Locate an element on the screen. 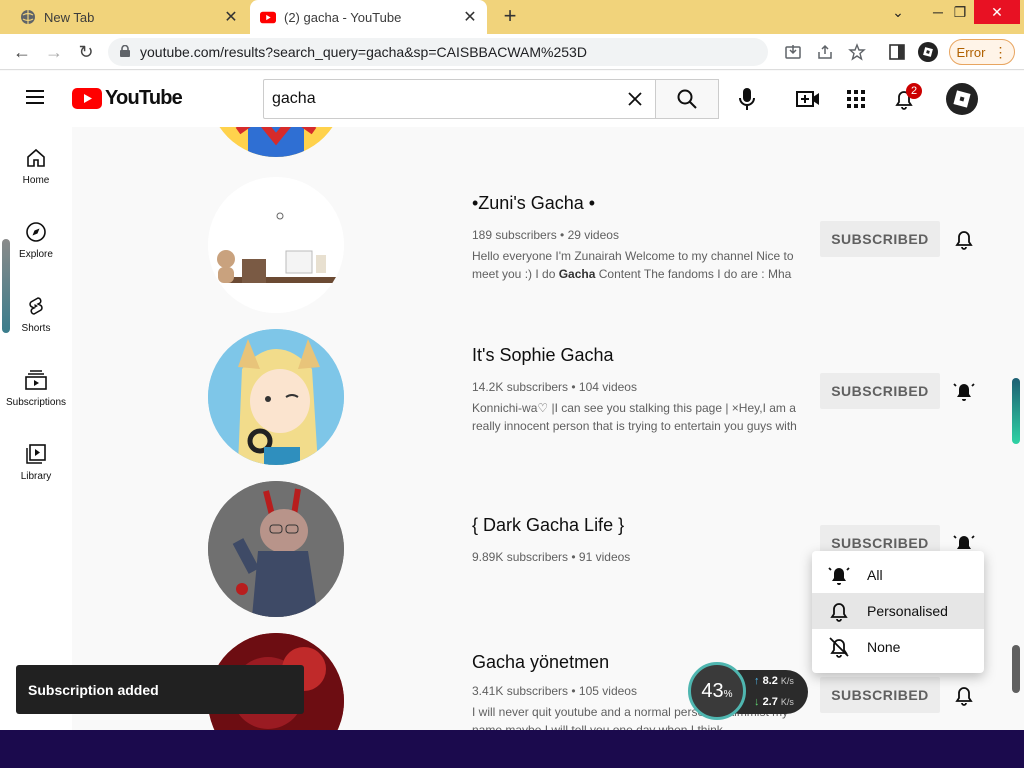 The height and width of the screenshot is (768, 1024). sidebar-item-home: Home is located at coordinates (36, 164).